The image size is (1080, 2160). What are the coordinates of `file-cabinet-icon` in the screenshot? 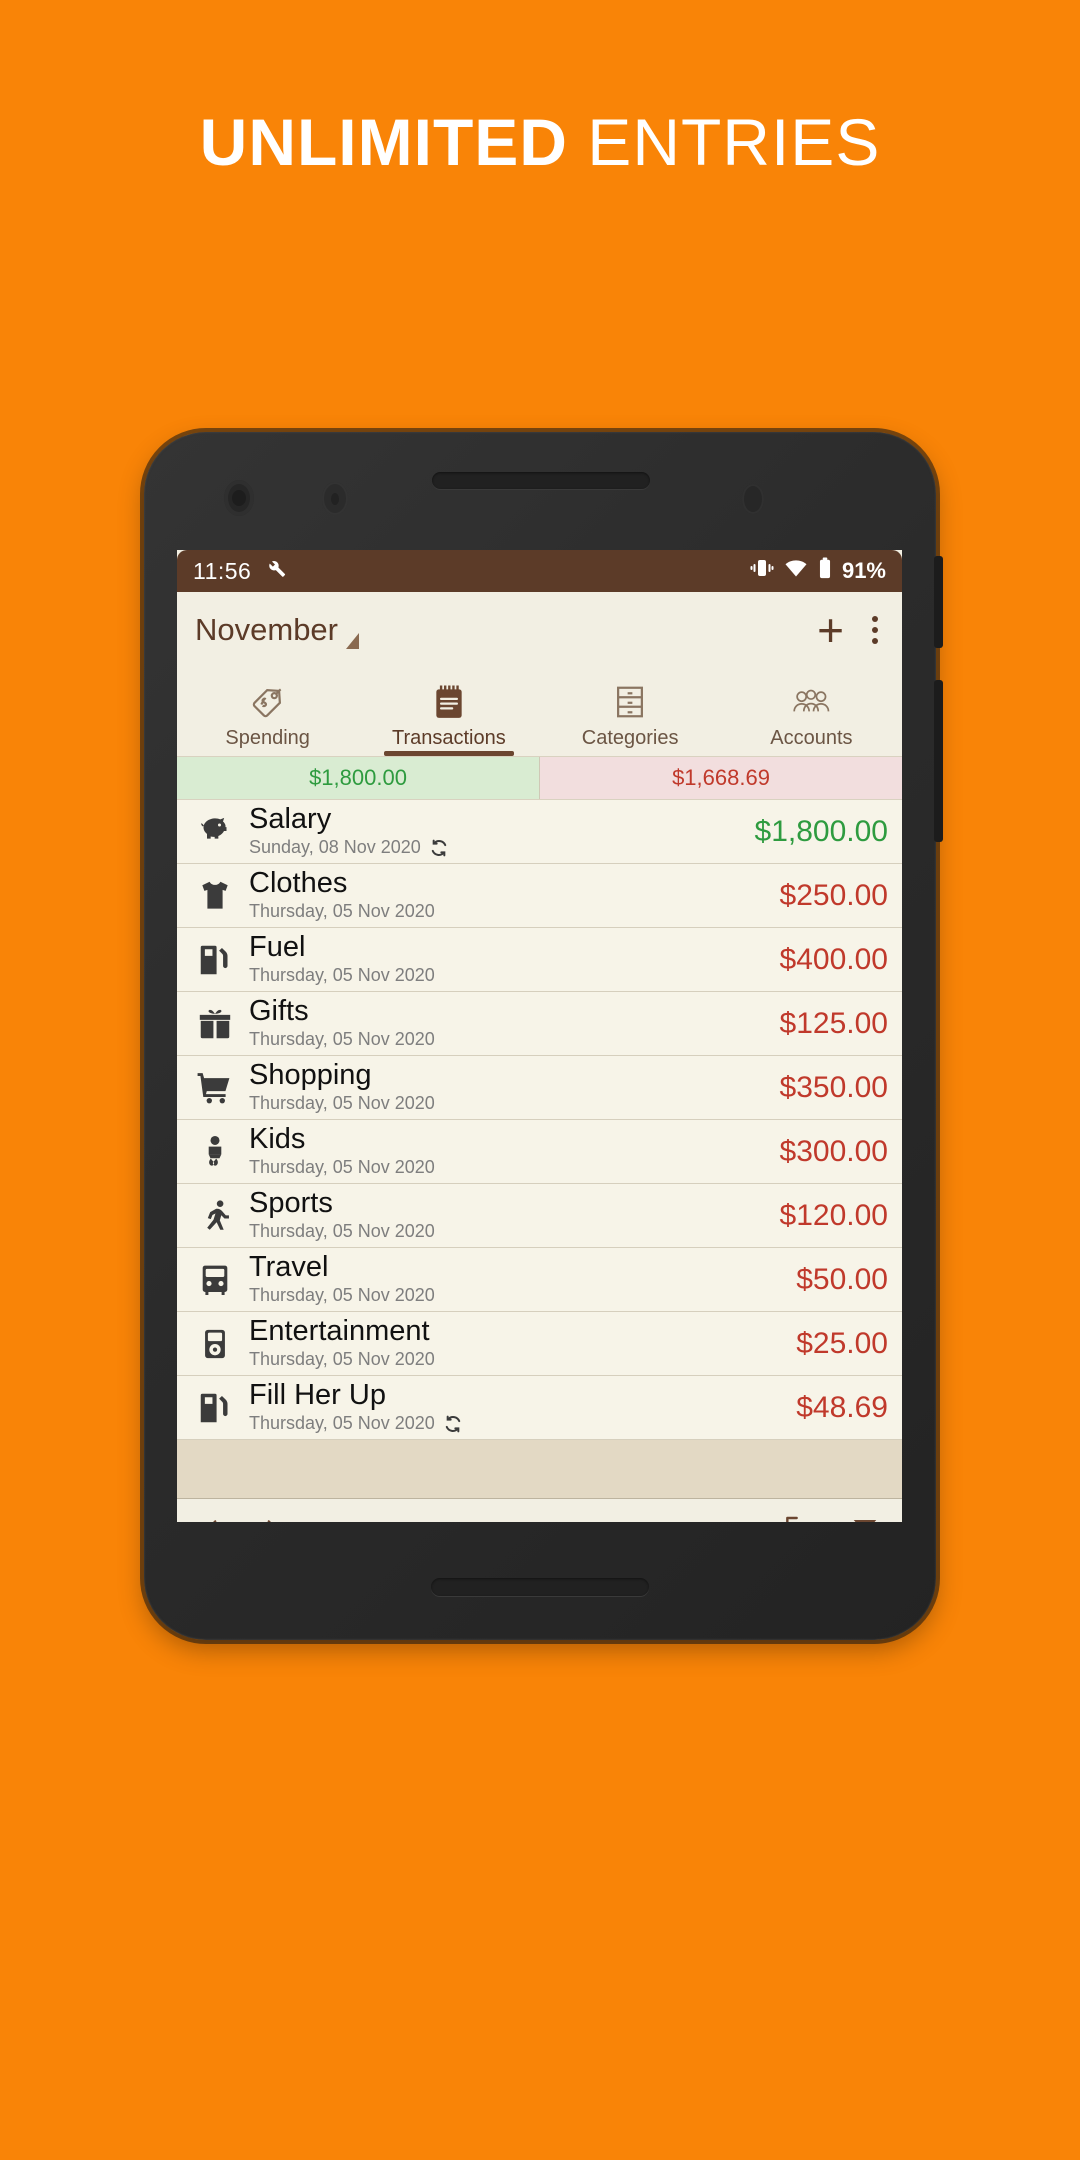 It's located at (630, 702).